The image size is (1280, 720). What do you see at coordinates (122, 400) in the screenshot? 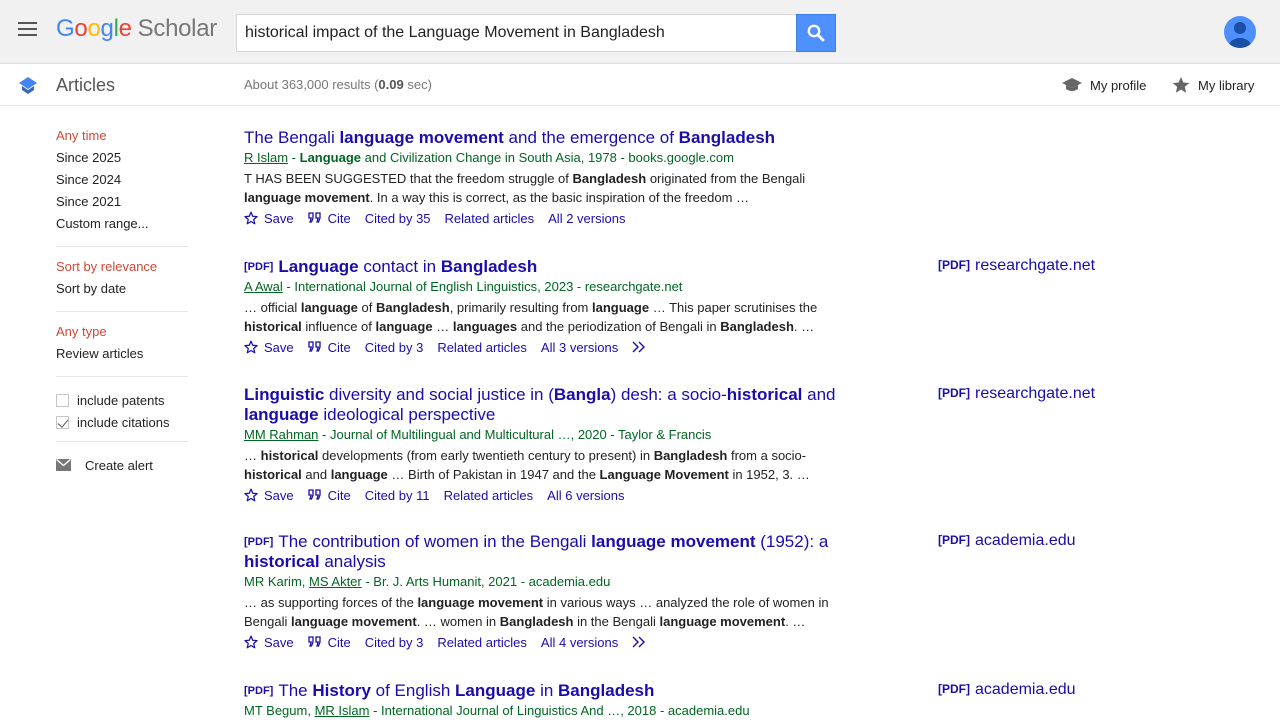
I see `include-patents-checkbox: include patents` at bounding box center [122, 400].